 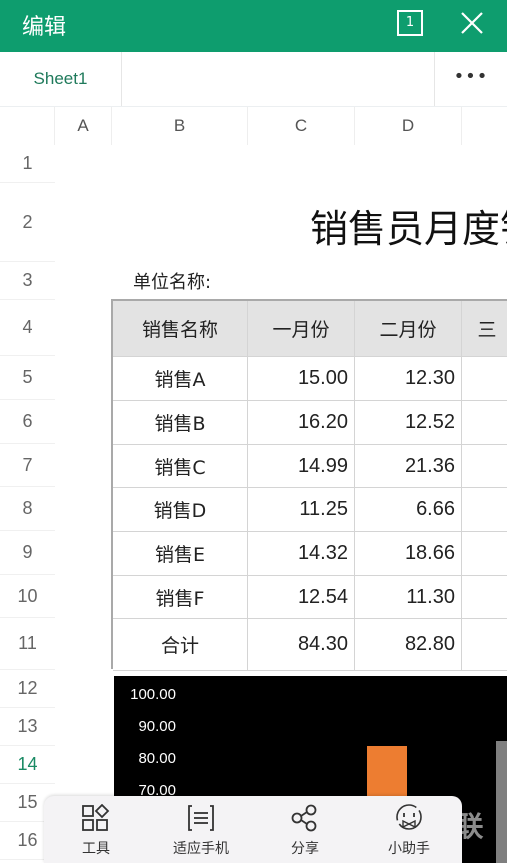 I want to click on close-icon, so click(x=472, y=23).